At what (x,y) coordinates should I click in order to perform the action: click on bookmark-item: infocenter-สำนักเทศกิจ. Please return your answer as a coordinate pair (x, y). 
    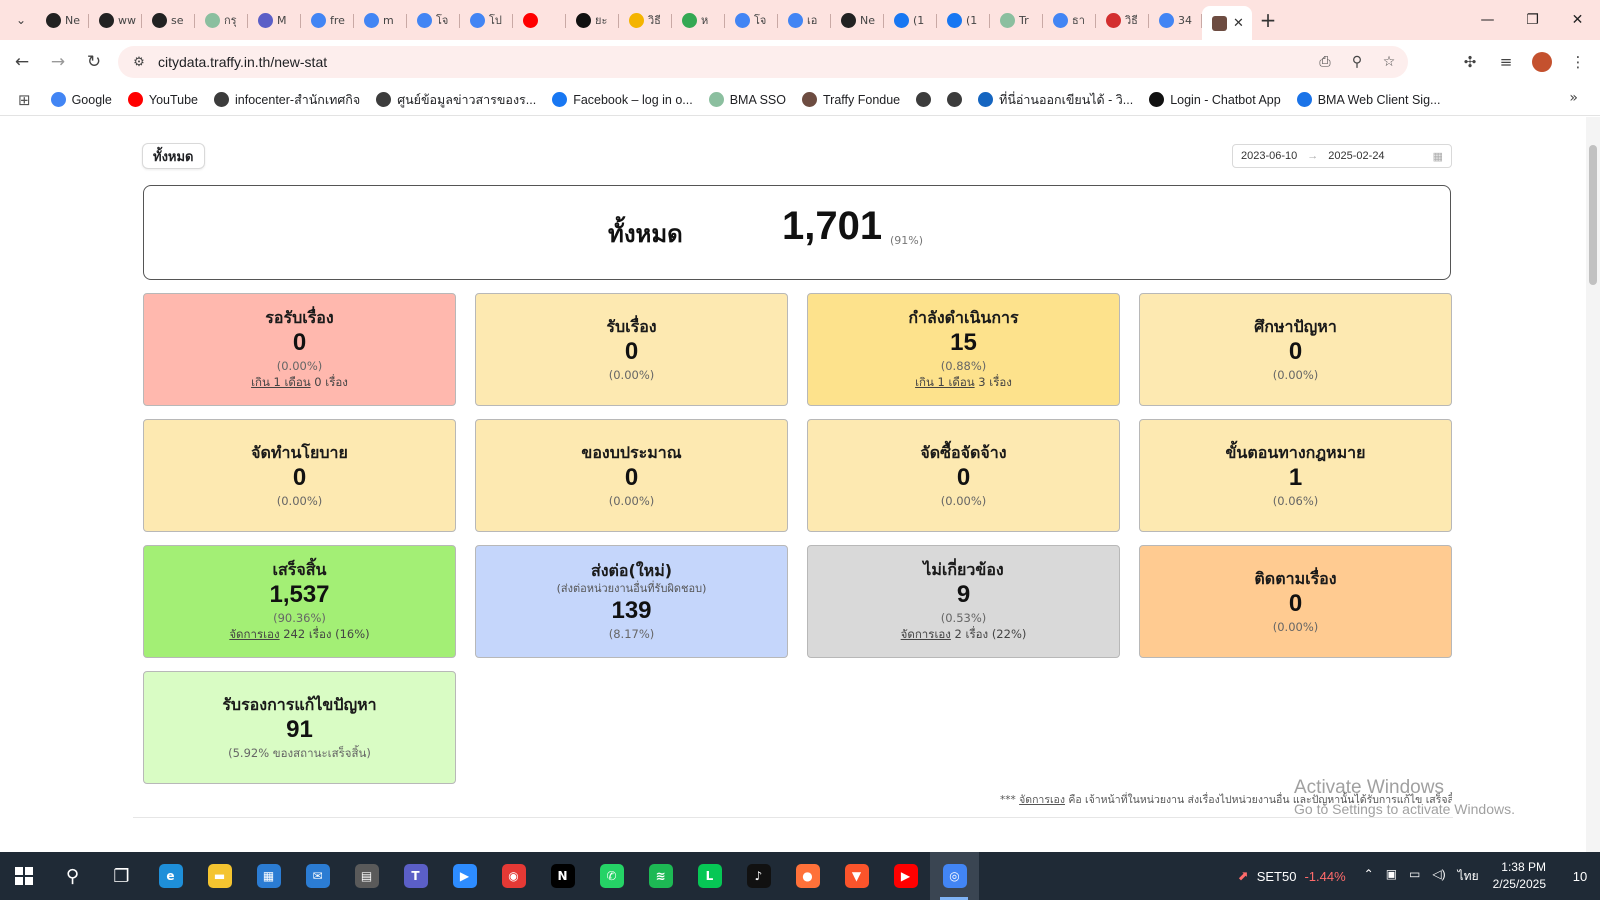
    Looking at the image, I should click on (287, 100).